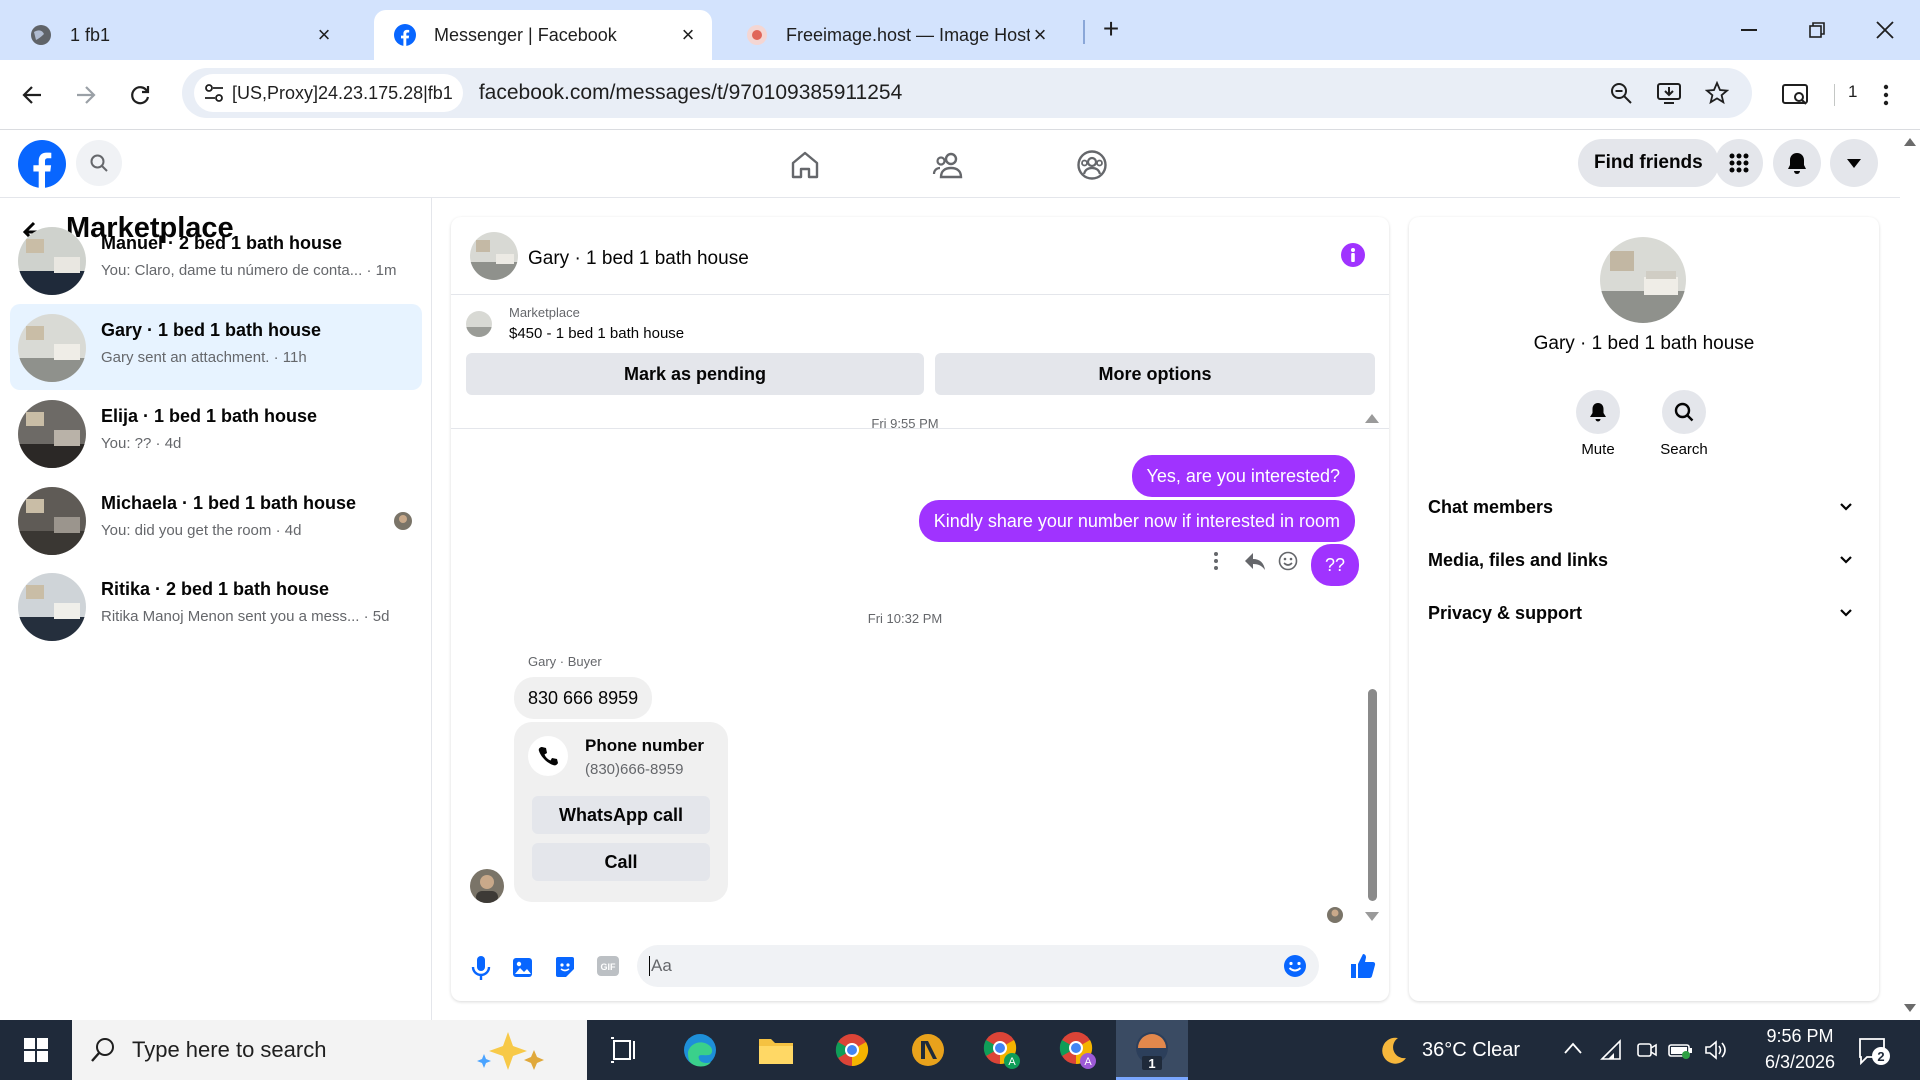  What do you see at coordinates (201, 530) in the screenshot?
I see `conversation-preview: You: did you get the room · 4d` at bounding box center [201, 530].